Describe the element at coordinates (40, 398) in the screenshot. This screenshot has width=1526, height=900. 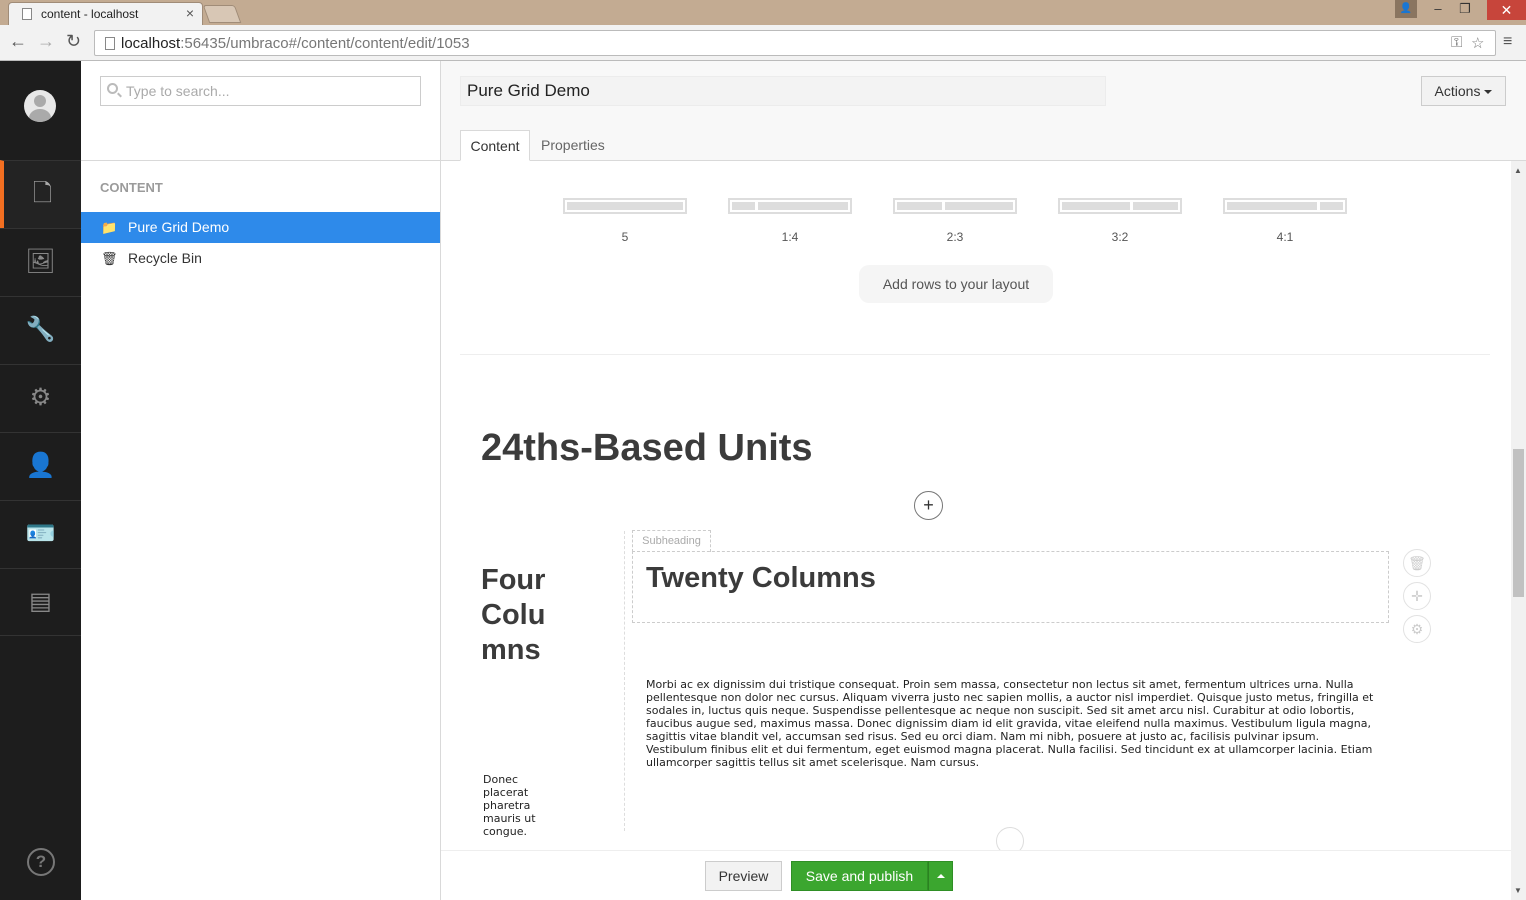
I see `settings-section-icon: ⚙` at that location.